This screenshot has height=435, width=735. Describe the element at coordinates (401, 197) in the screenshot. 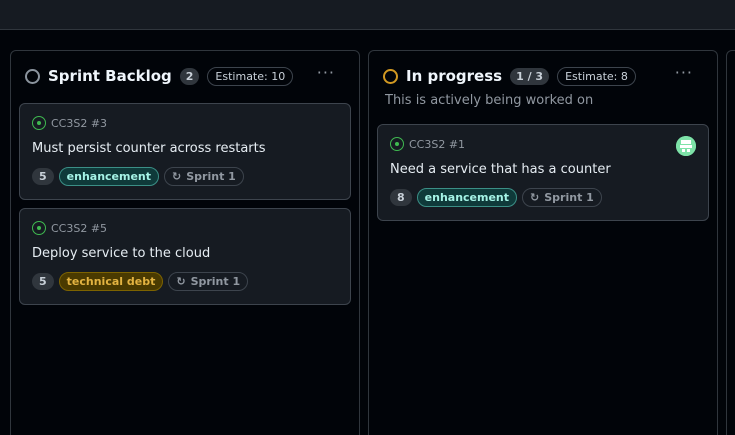

I see `estimate-points: 8` at that location.